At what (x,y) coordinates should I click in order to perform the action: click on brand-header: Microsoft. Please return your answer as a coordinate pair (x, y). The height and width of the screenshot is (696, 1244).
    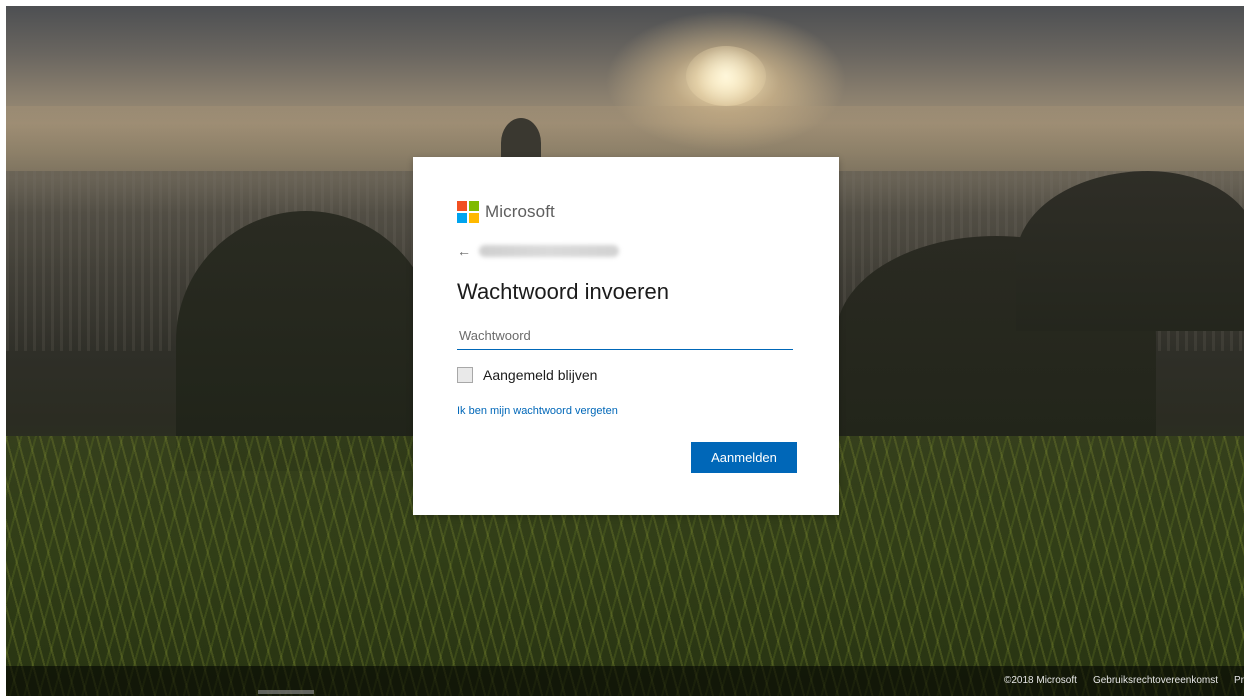
    Looking at the image, I should click on (506, 212).